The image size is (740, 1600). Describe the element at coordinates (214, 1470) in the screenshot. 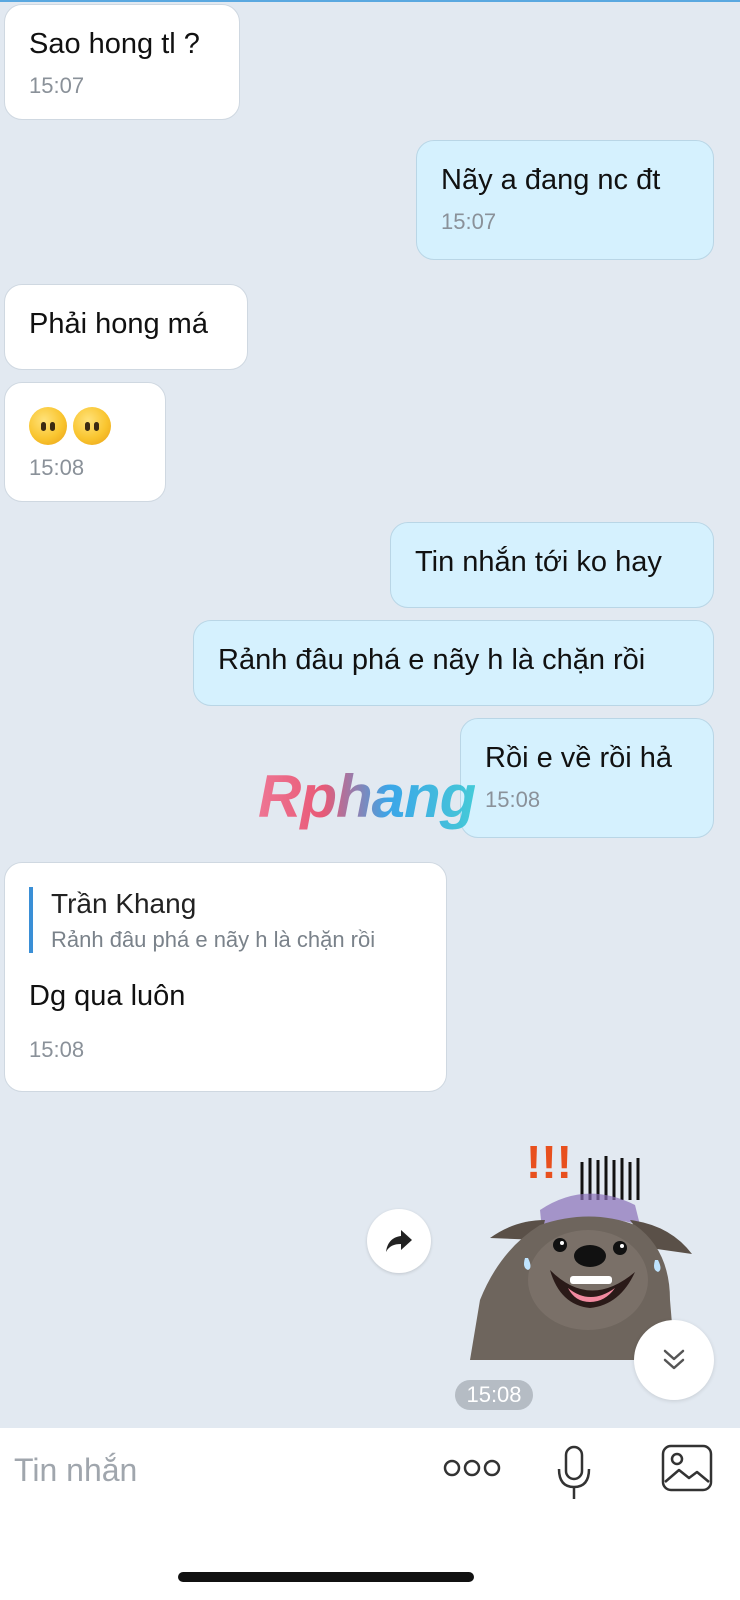

I see `message-input` at that location.